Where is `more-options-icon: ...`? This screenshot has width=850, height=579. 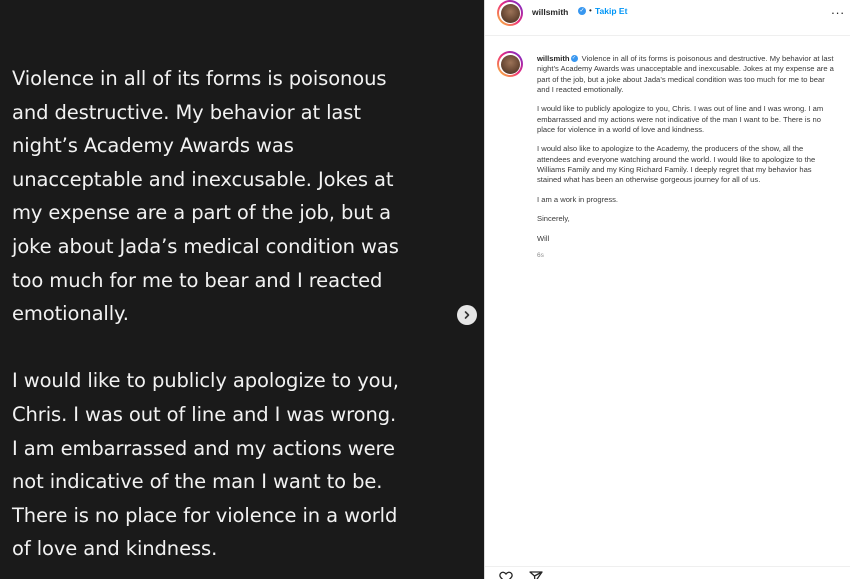 more-options-icon: ... is located at coordinates (838, 9).